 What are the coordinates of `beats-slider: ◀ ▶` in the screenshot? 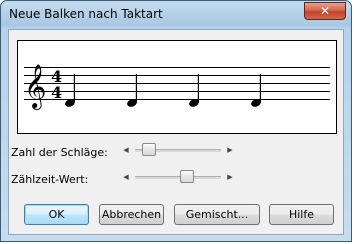 It's located at (178, 150).